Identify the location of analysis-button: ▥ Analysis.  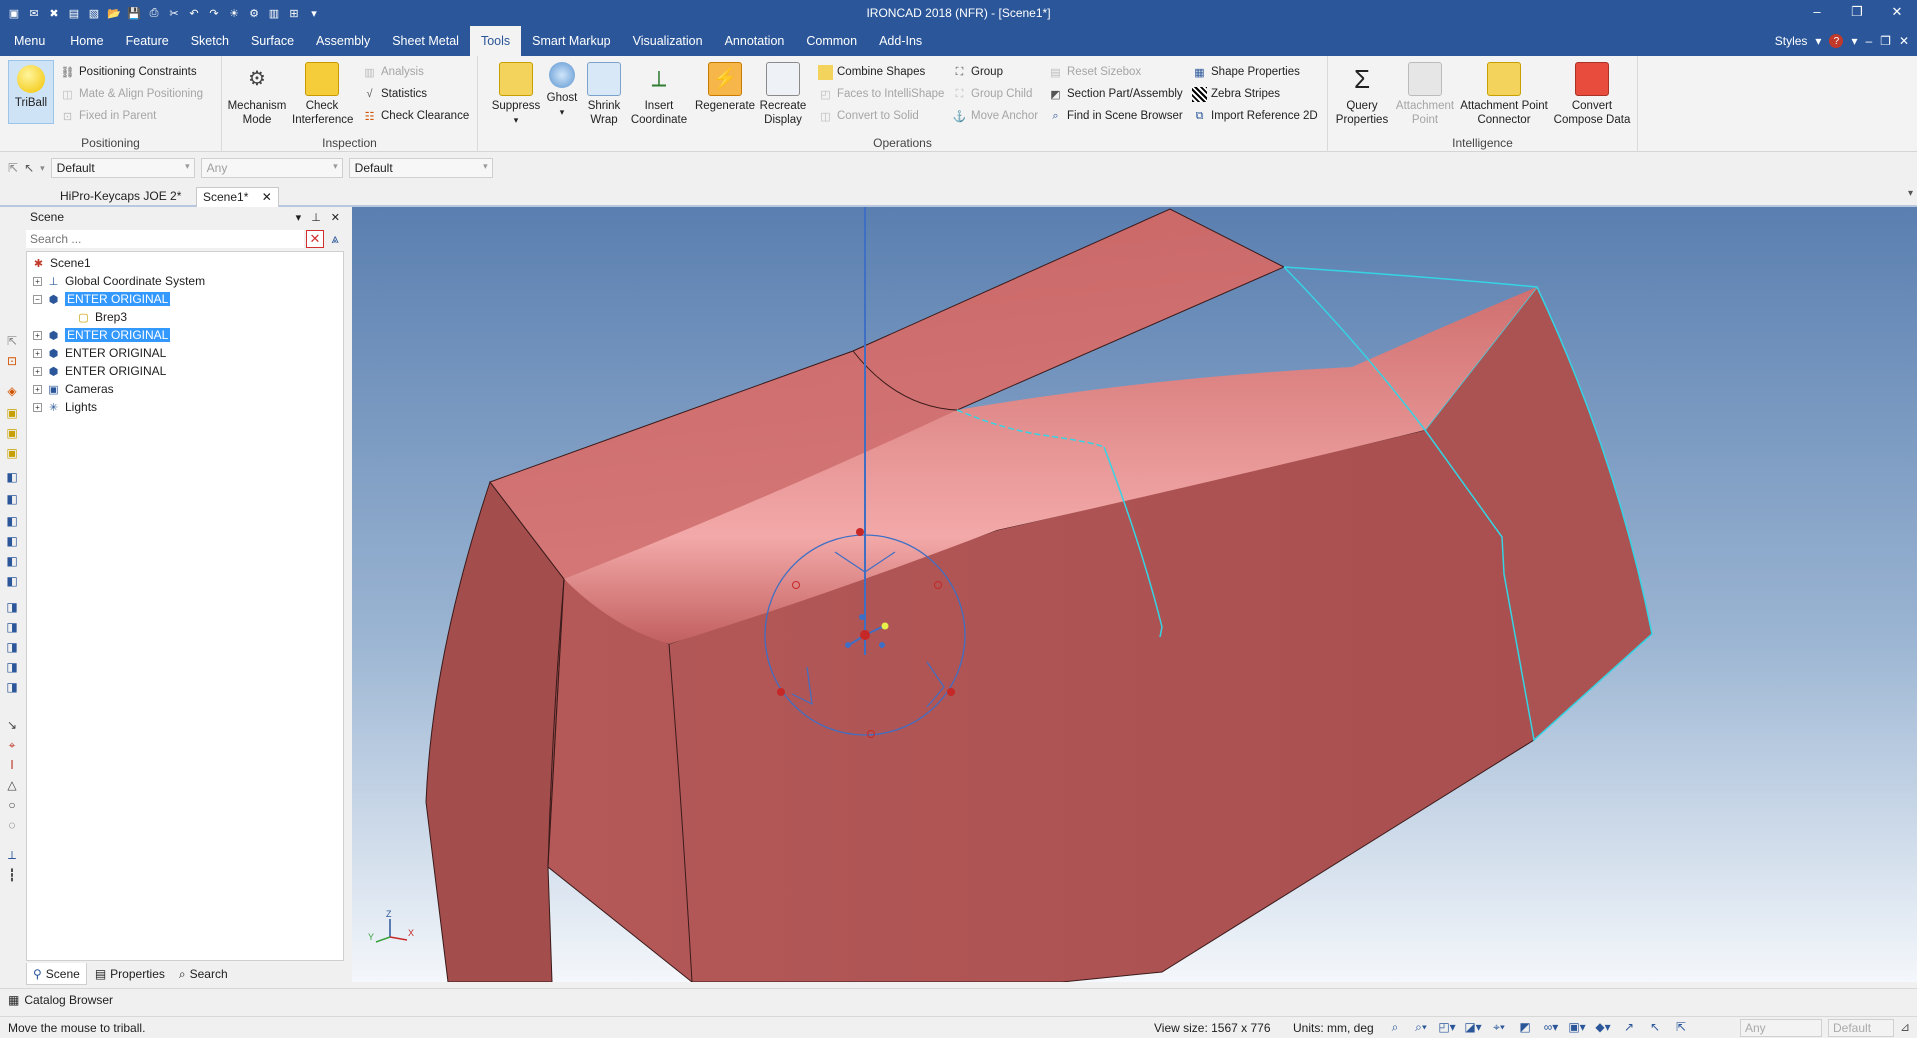
(393, 72).